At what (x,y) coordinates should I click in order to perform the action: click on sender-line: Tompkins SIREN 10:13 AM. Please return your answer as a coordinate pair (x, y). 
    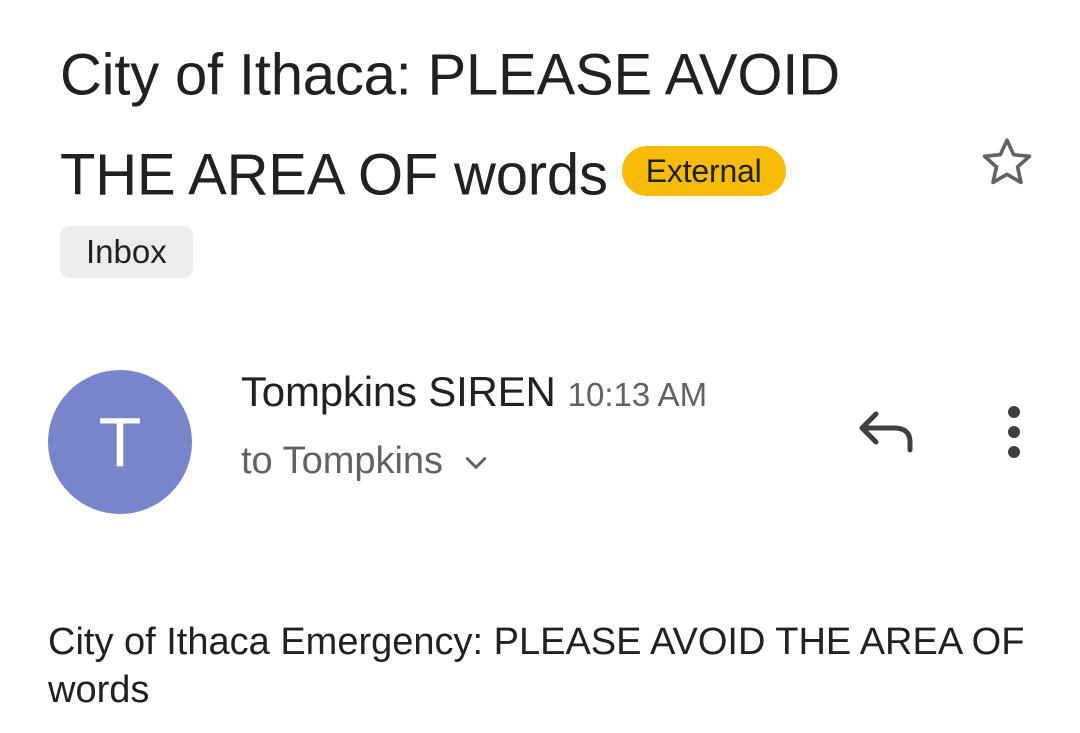
    Looking at the image, I should click on (474, 392).